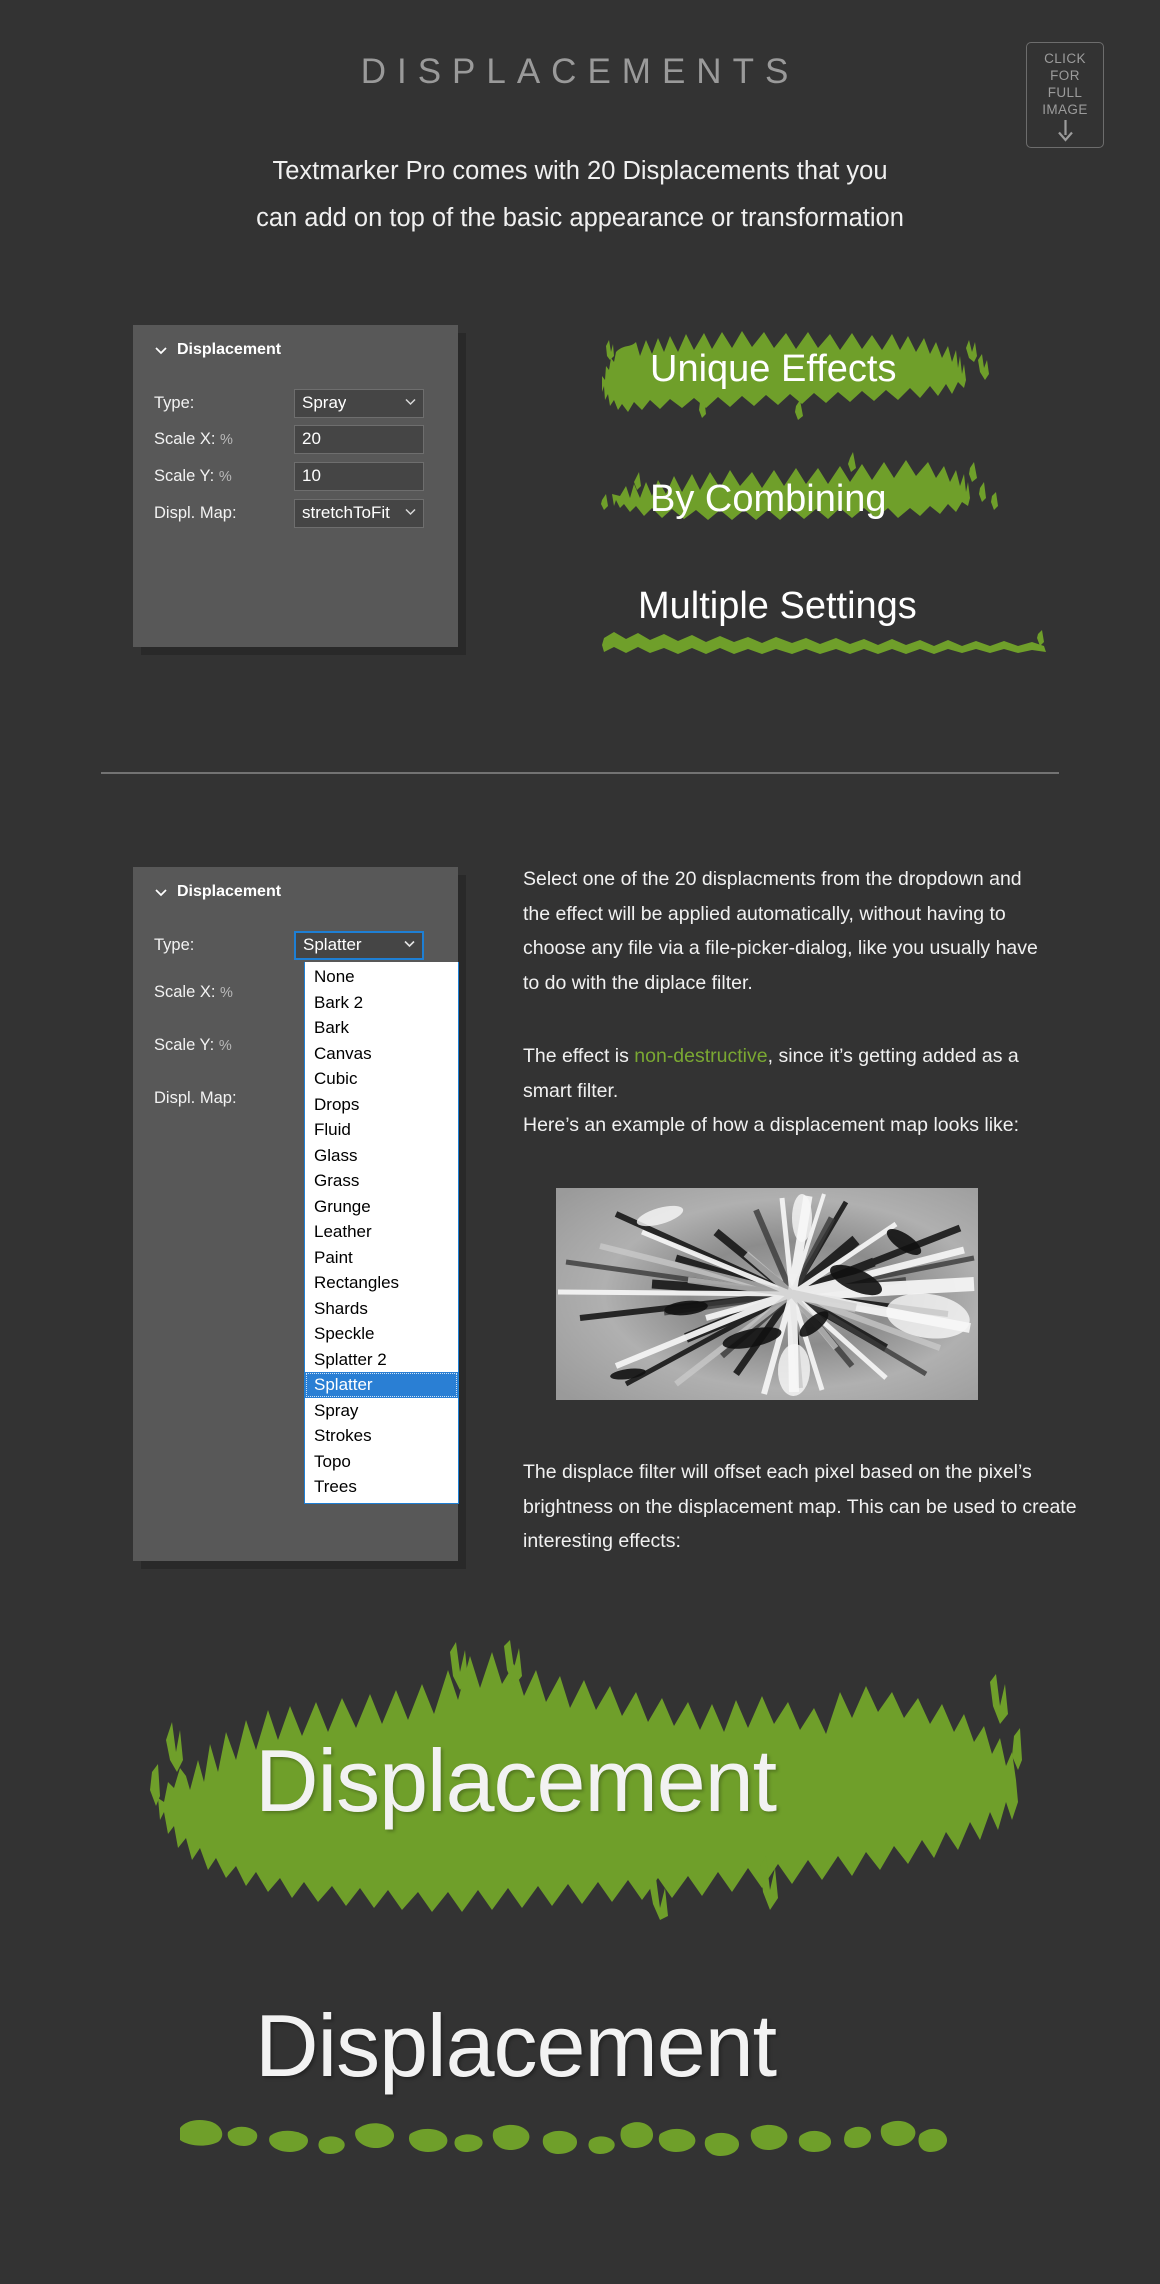 This screenshot has height=2284, width=1160. I want to click on dropdown-option: Fluid, so click(381, 1130).